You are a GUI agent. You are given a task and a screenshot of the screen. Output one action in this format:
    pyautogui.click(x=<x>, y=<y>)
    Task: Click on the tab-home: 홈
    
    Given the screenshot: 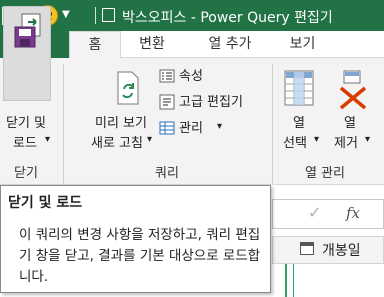 What is the action you would take?
    pyautogui.click(x=95, y=45)
    